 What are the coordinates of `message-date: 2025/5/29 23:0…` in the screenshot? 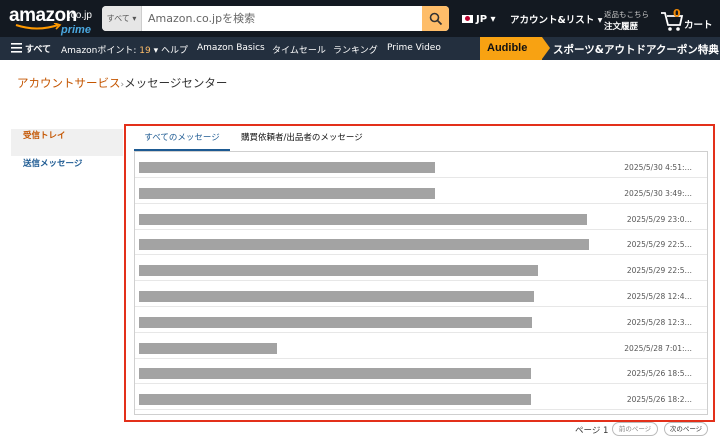 It's located at (659, 219).